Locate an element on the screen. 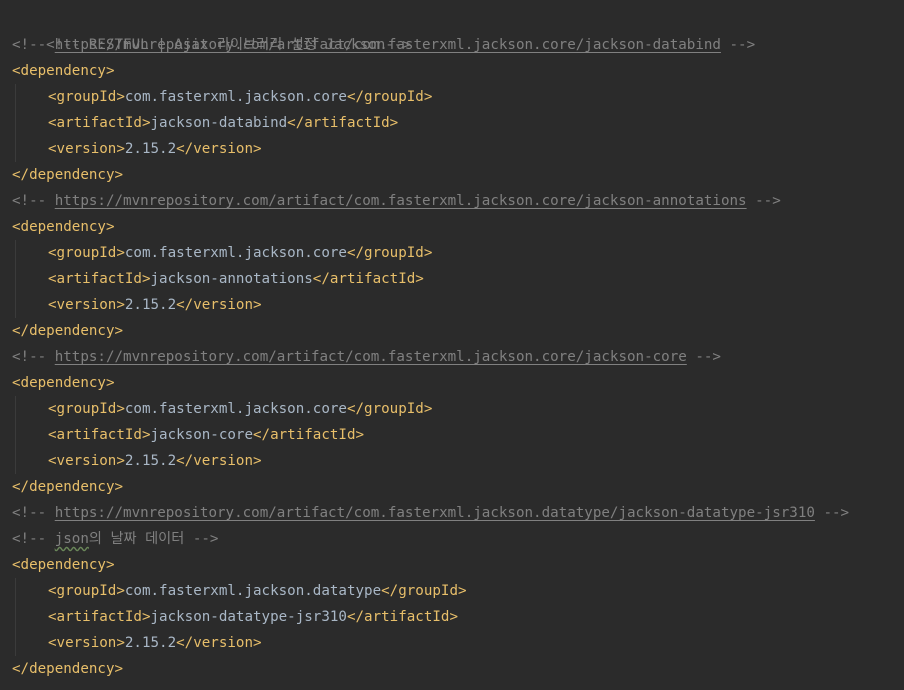 The width and height of the screenshot is (904, 690). groupid-value: com.fasterxml.jackson.datatype is located at coordinates (253, 591).